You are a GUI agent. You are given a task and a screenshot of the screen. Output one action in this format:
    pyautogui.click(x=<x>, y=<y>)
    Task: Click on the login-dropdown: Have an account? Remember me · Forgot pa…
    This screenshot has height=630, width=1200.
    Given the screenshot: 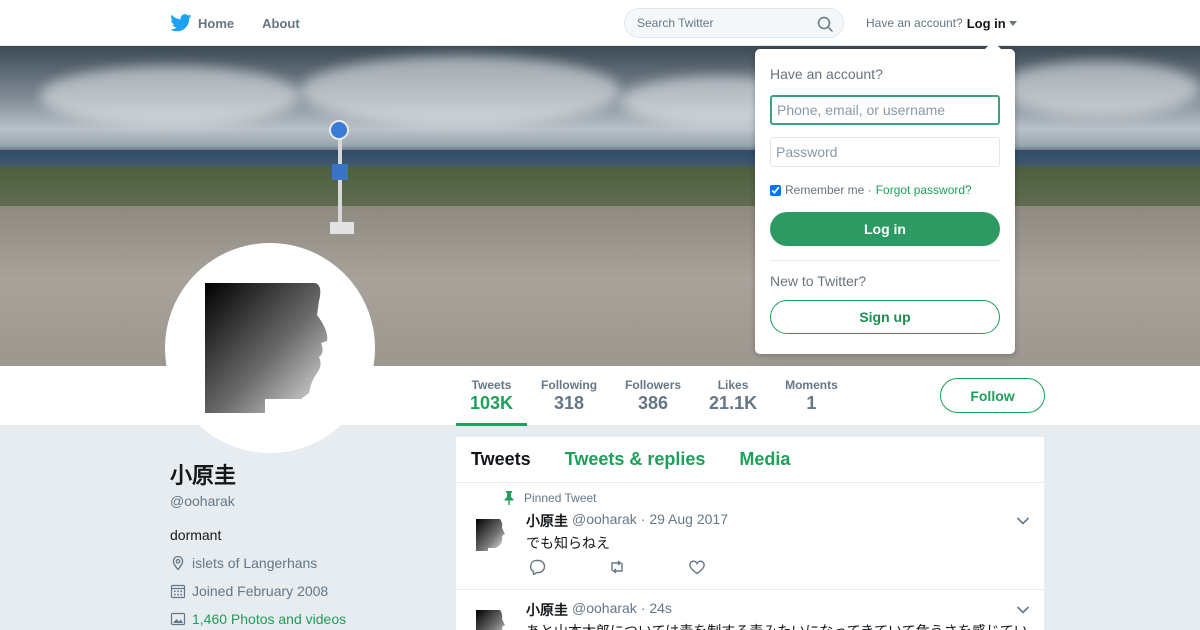 What is the action you would take?
    pyautogui.click(x=885, y=197)
    